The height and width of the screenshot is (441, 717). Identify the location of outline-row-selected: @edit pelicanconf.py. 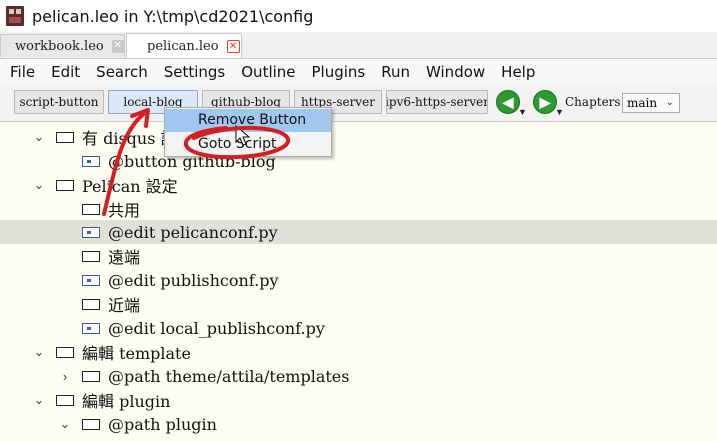
(358, 232).